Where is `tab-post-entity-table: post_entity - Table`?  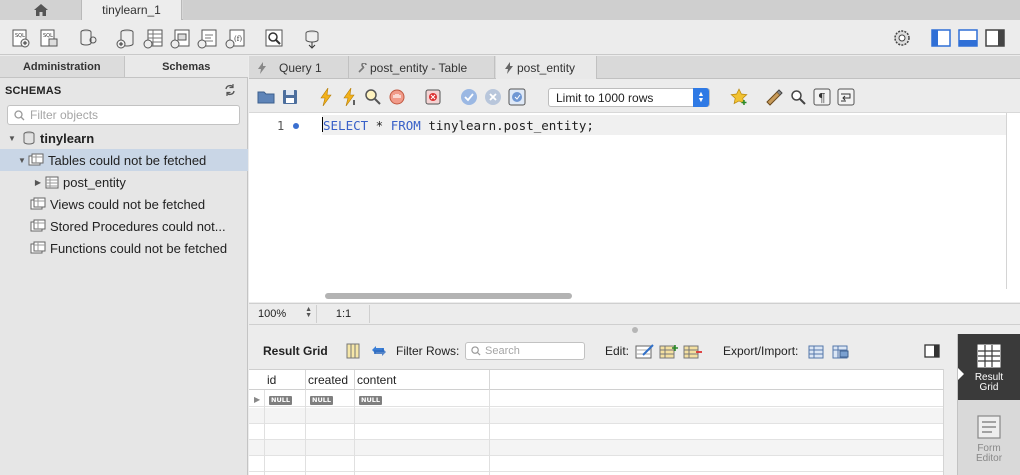
tab-post-entity-table: post_entity - Table is located at coordinates (422, 67).